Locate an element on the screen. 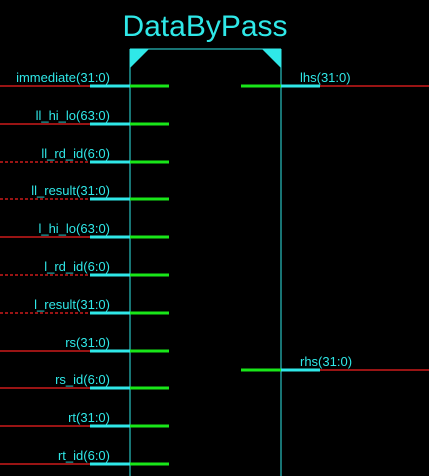  output-port-label: lhs(31:0) is located at coordinates (325, 77).